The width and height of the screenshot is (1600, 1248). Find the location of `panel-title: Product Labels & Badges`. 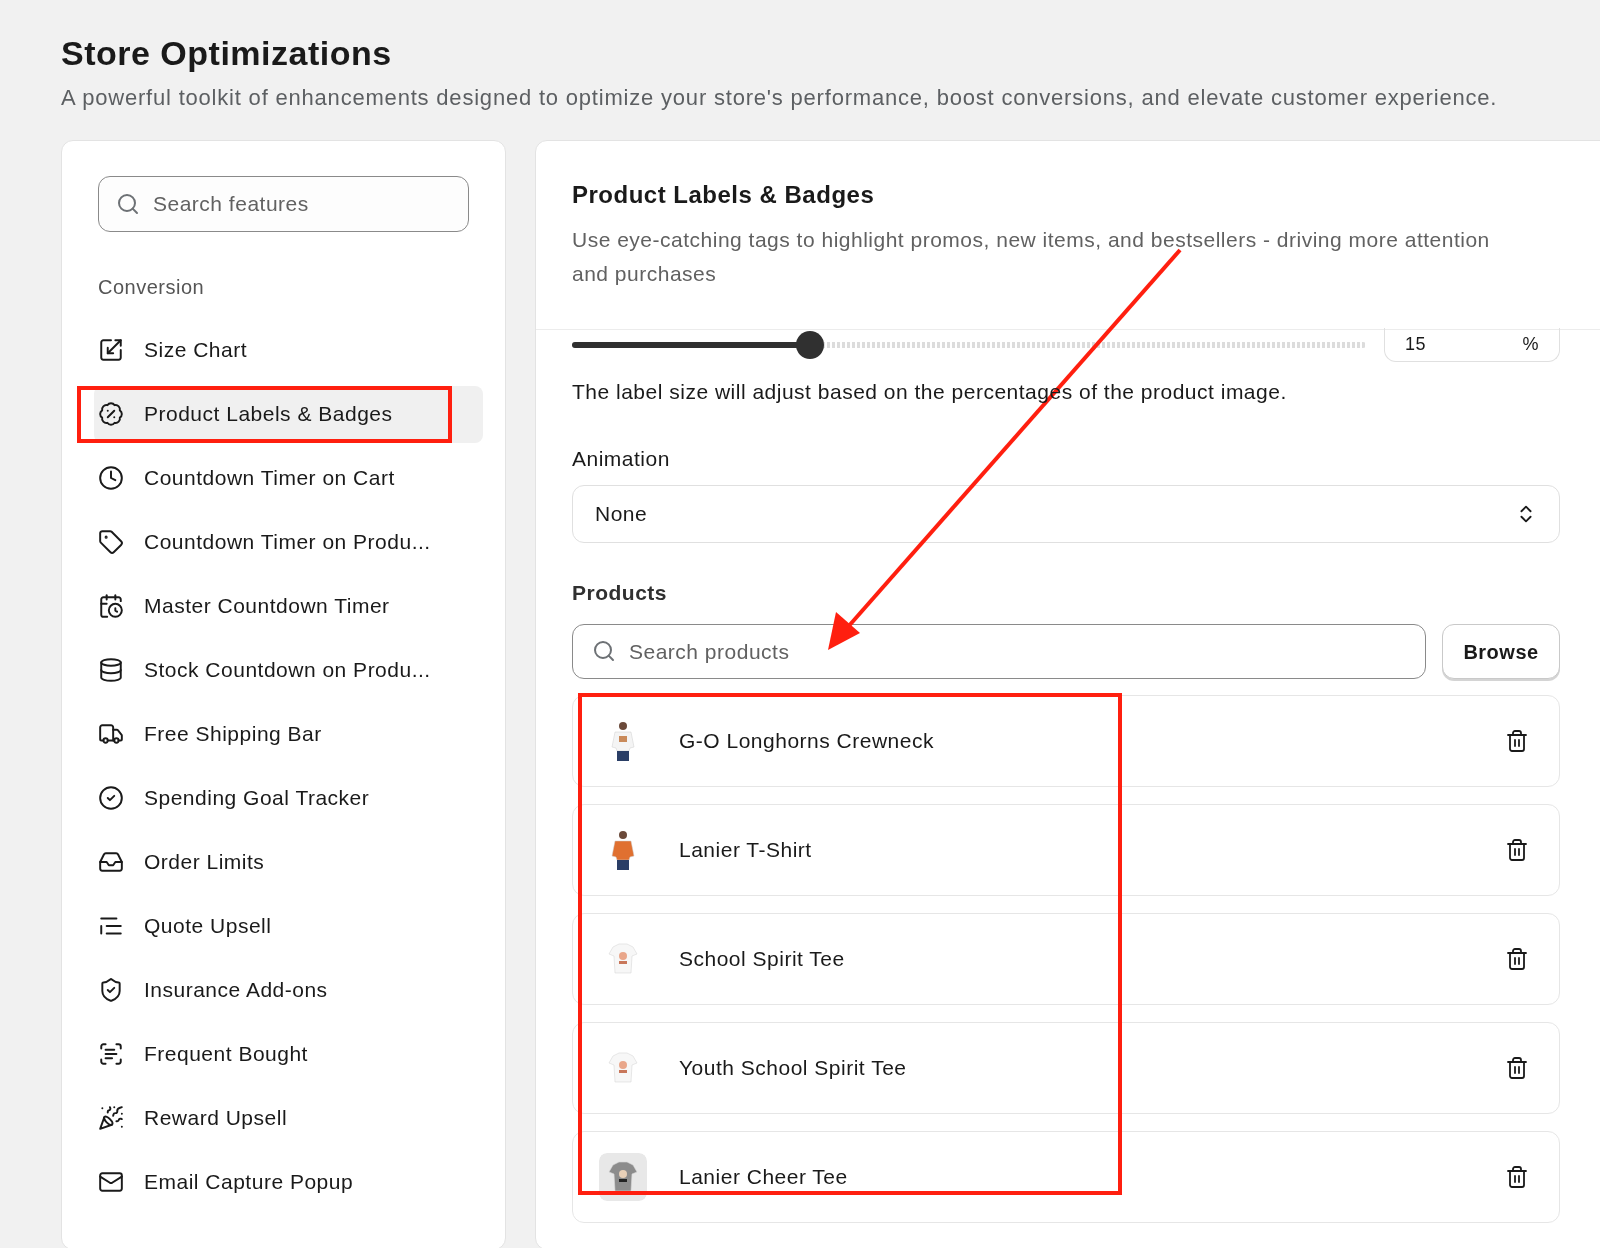

panel-title: Product Labels & Badges is located at coordinates (724, 194).